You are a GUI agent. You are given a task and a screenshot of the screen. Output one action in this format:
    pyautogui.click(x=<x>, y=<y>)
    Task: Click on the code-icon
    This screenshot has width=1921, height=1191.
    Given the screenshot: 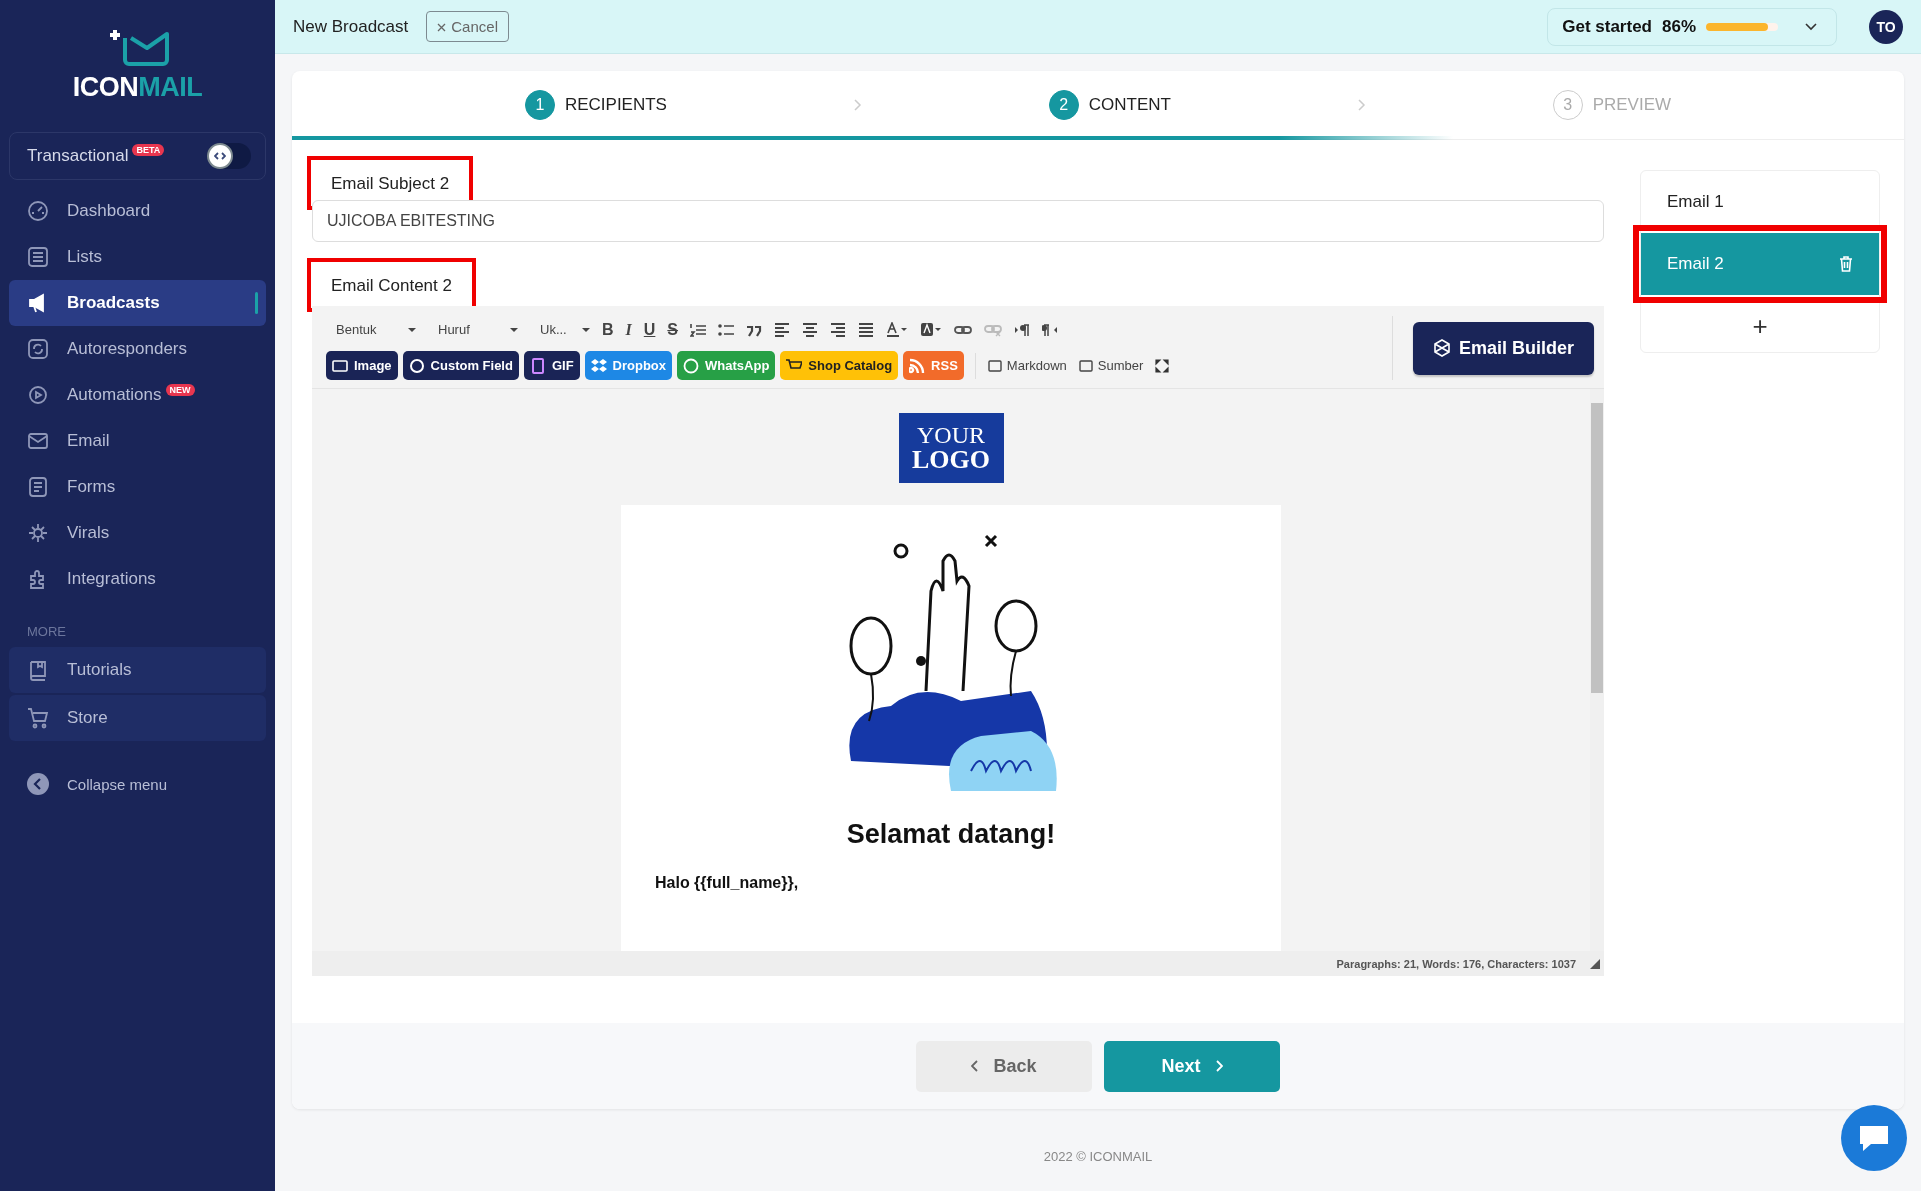 What is the action you would take?
    pyautogui.click(x=220, y=156)
    